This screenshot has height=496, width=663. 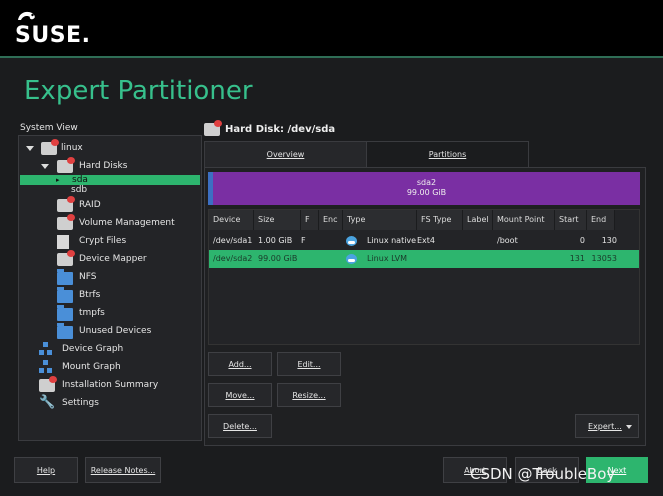 I want to click on tree-item-linux: linux, so click(x=109, y=148).